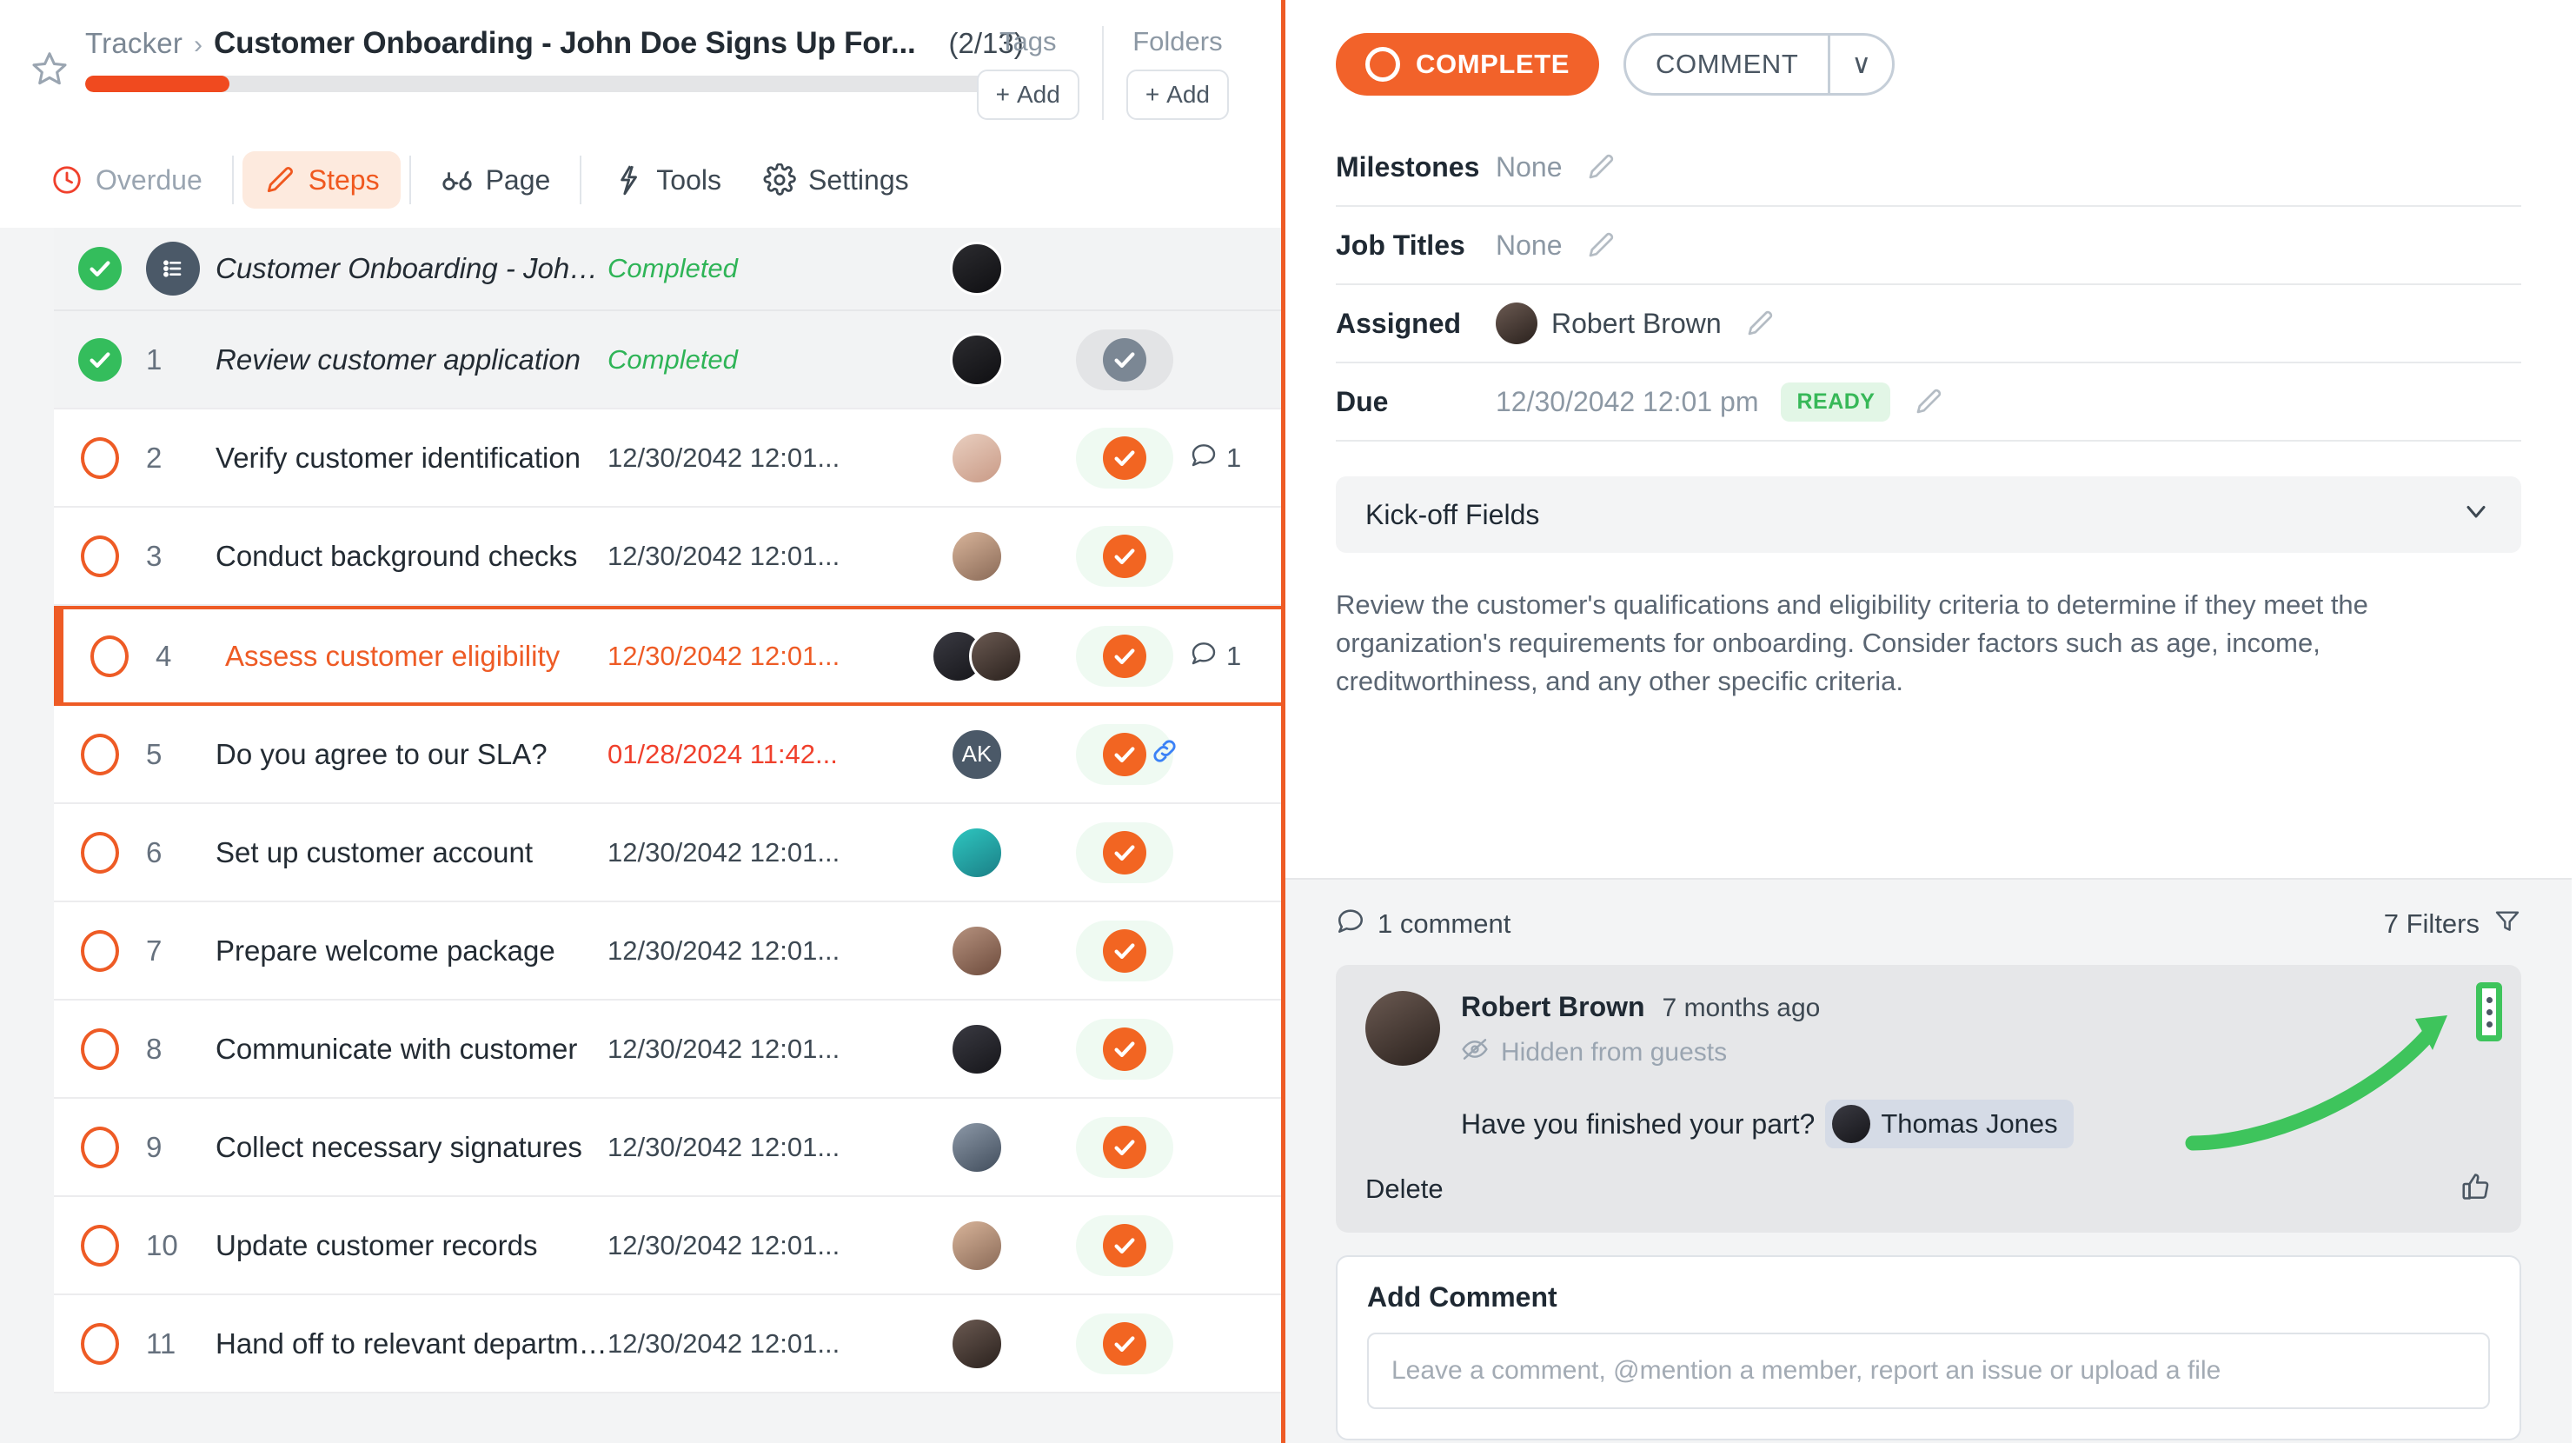 The width and height of the screenshot is (2576, 1443). I want to click on kickoff-fields-section: Kick-off Fields, so click(1928, 514).